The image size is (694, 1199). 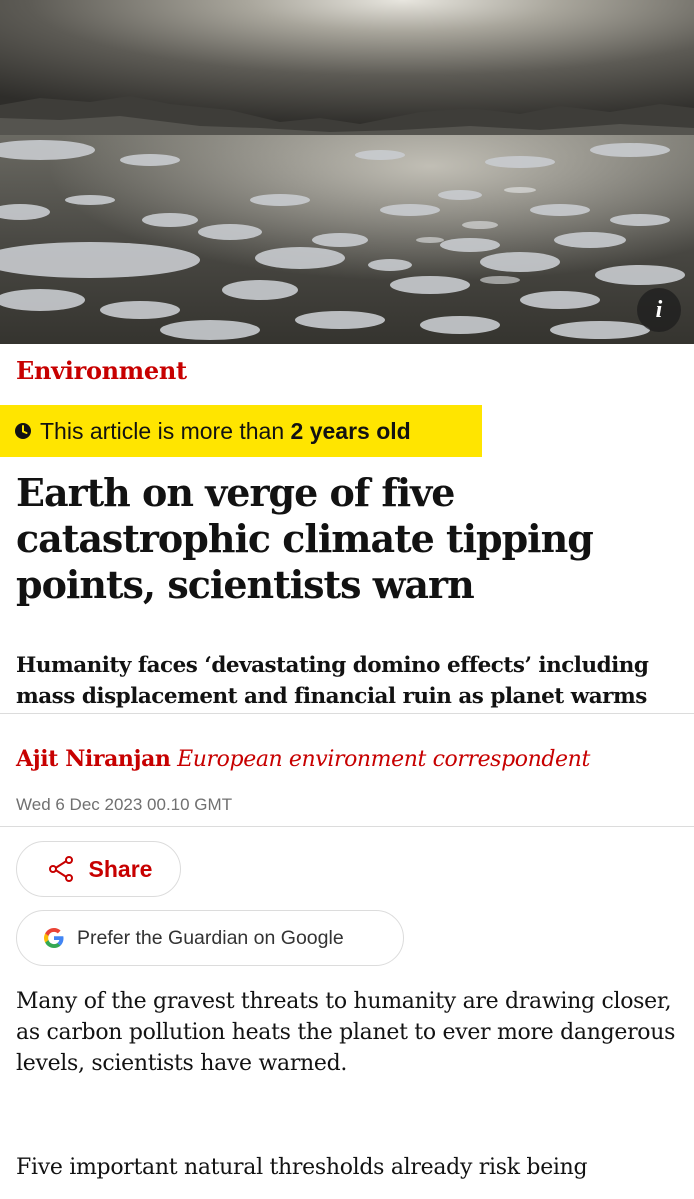 I want to click on share-button: Share, so click(x=98, y=869).